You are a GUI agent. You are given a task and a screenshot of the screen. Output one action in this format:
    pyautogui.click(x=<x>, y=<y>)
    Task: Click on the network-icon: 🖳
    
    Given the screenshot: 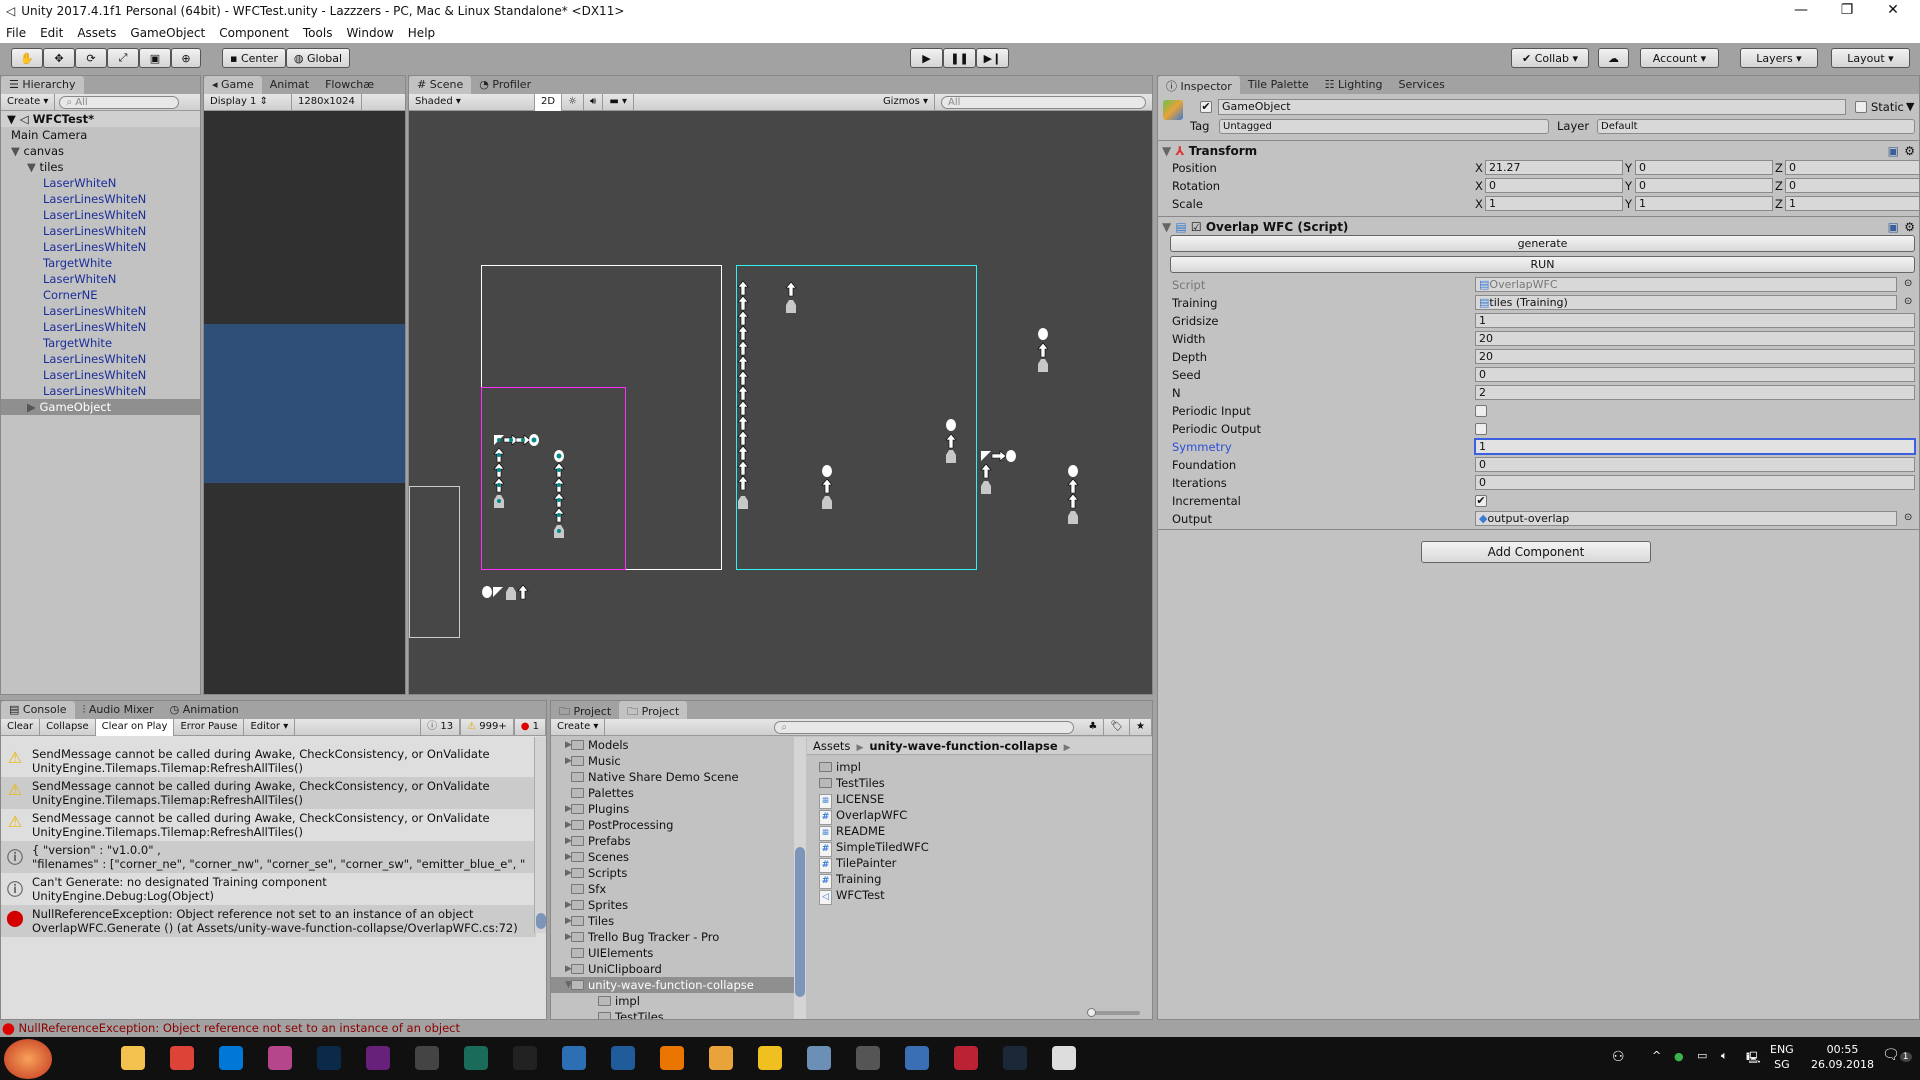 What is the action you would take?
    pyautogui.click(x=1753, y=1058)
    